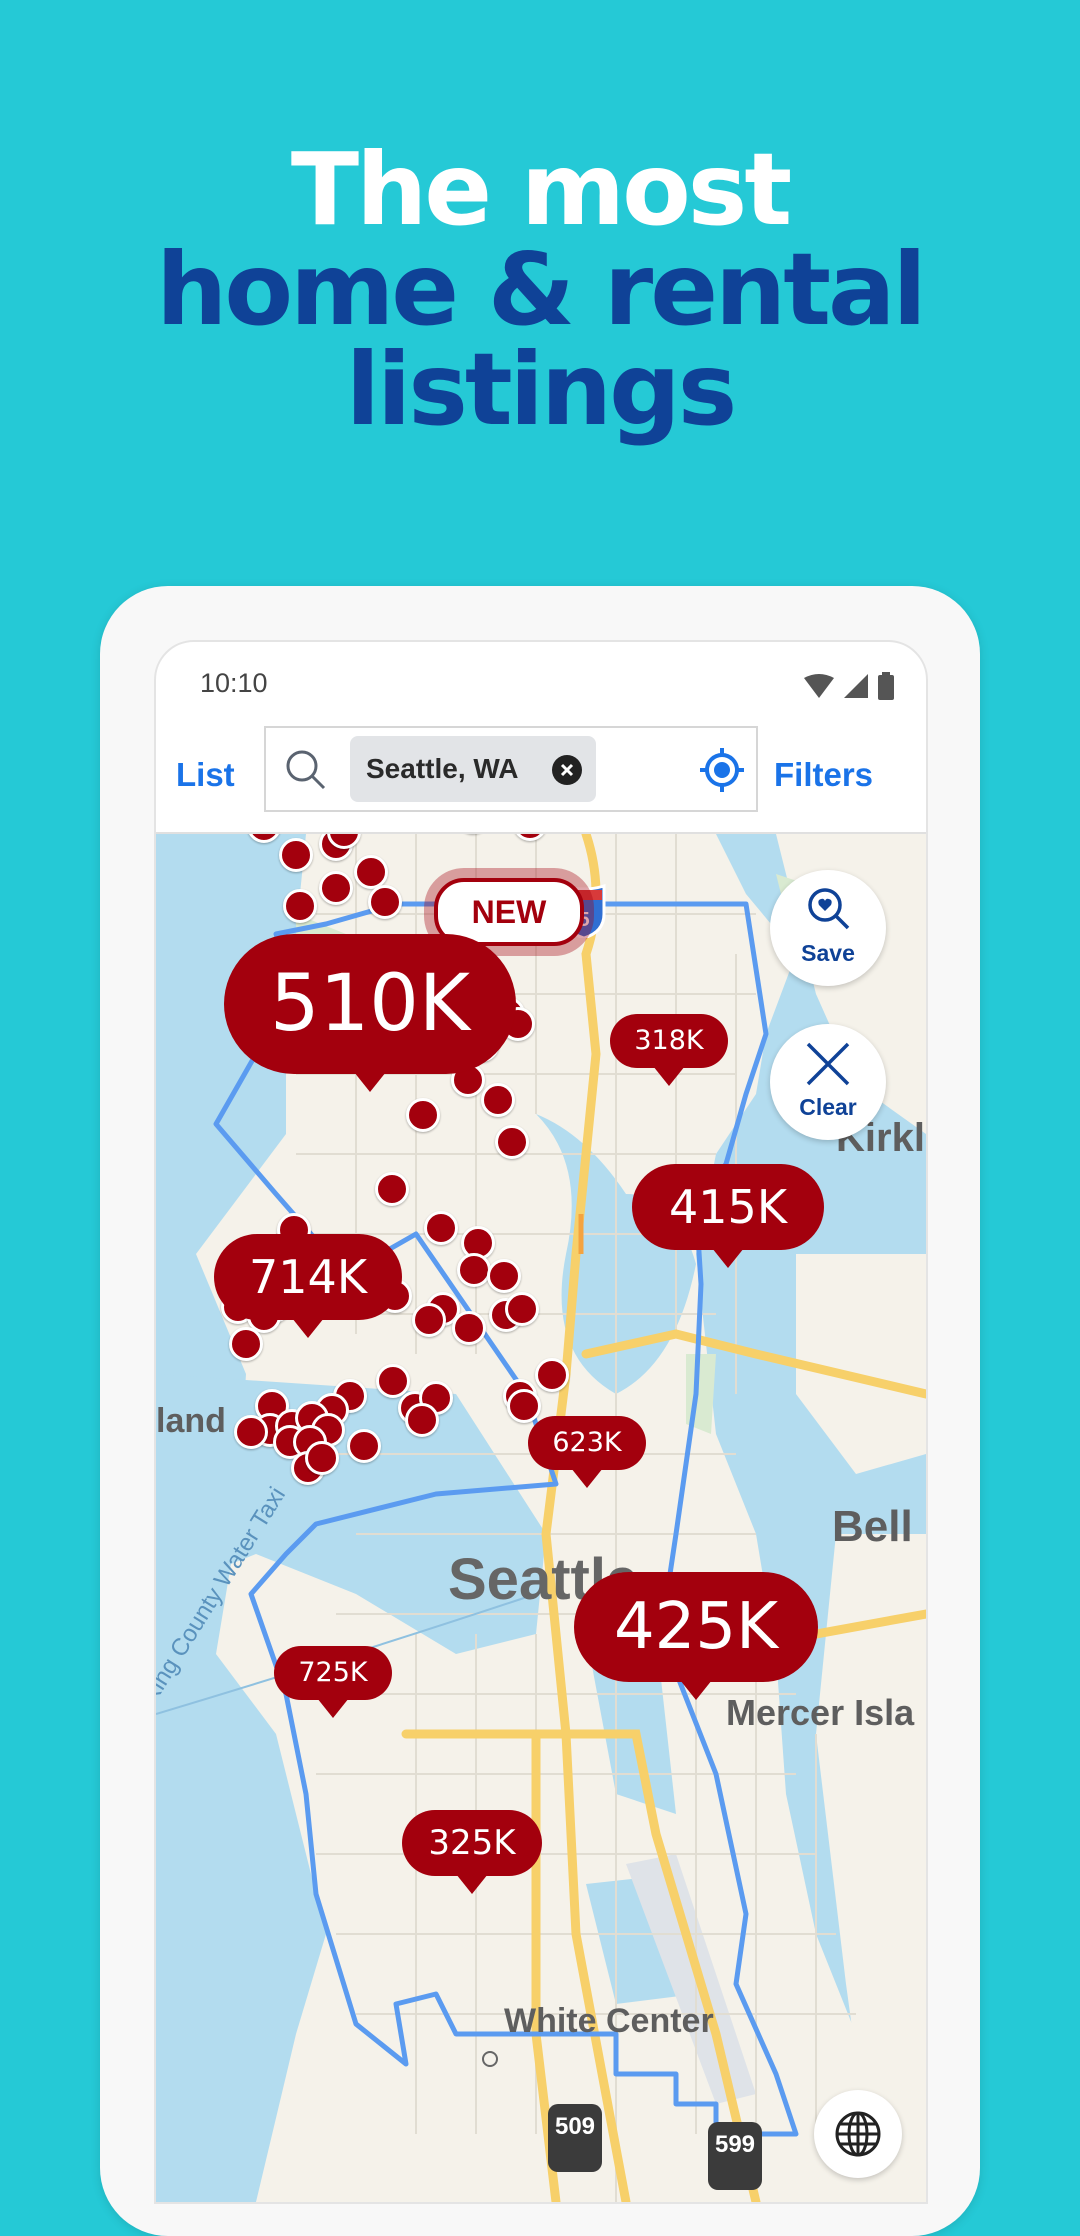  Describe the element at coordinates (829, 909) in the screenshot. I see `save-search-heart-icon` at that location.